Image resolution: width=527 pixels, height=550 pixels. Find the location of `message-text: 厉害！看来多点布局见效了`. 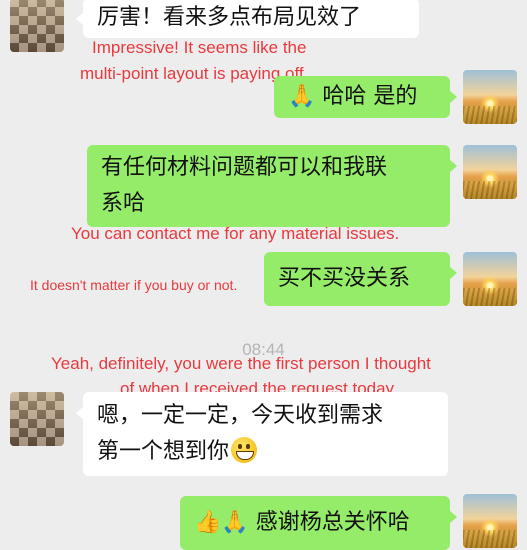

message-text: 厉害！看来多点布局见效了 is located at coordinates (229, 17).